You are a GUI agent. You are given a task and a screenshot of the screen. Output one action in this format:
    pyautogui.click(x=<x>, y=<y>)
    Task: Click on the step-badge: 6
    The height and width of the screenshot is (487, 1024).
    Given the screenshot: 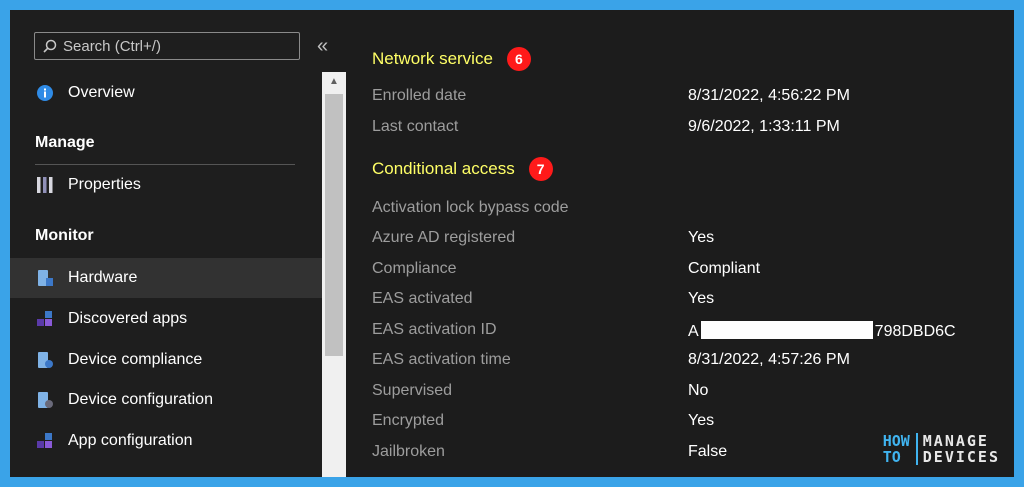 What is the action you would take?
    pyautogui.click(x=518, y=59)
    